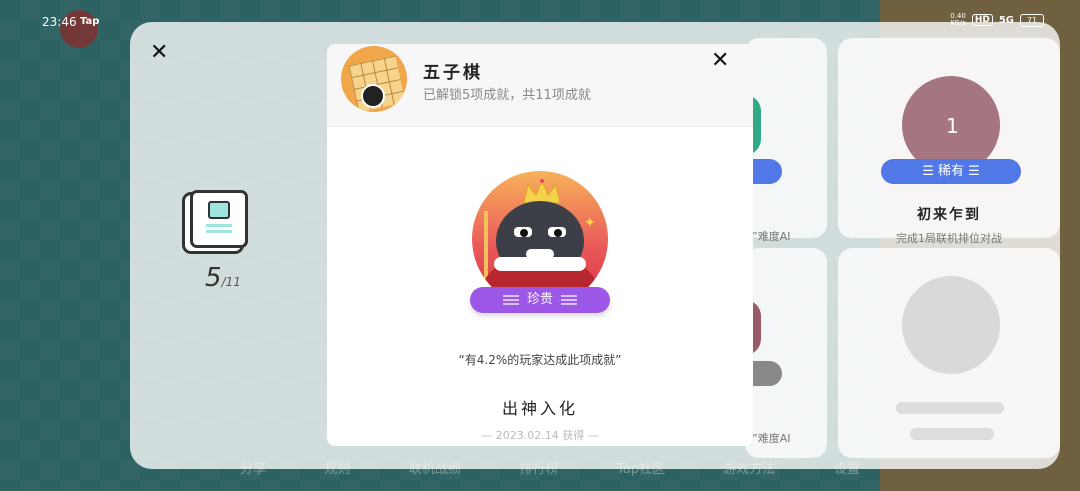 Image resolution: width=1080 pixels, height=491 pixels. What do you see at coordinates (540, 85) in the screenshot?
I see `modal-header: 五子棋 已解锁5项成就，共11项成就 ✕` at bounding box center [540, 85].